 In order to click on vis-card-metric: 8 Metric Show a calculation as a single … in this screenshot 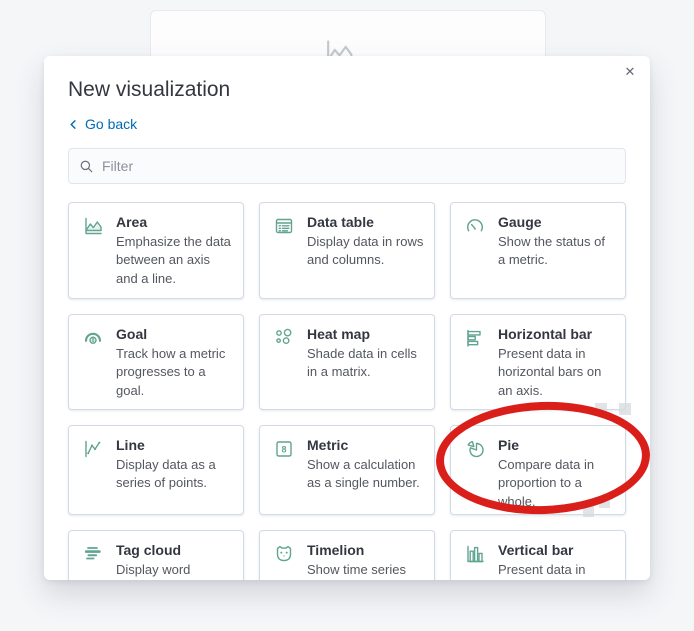, I will do `click(347, 470)`.